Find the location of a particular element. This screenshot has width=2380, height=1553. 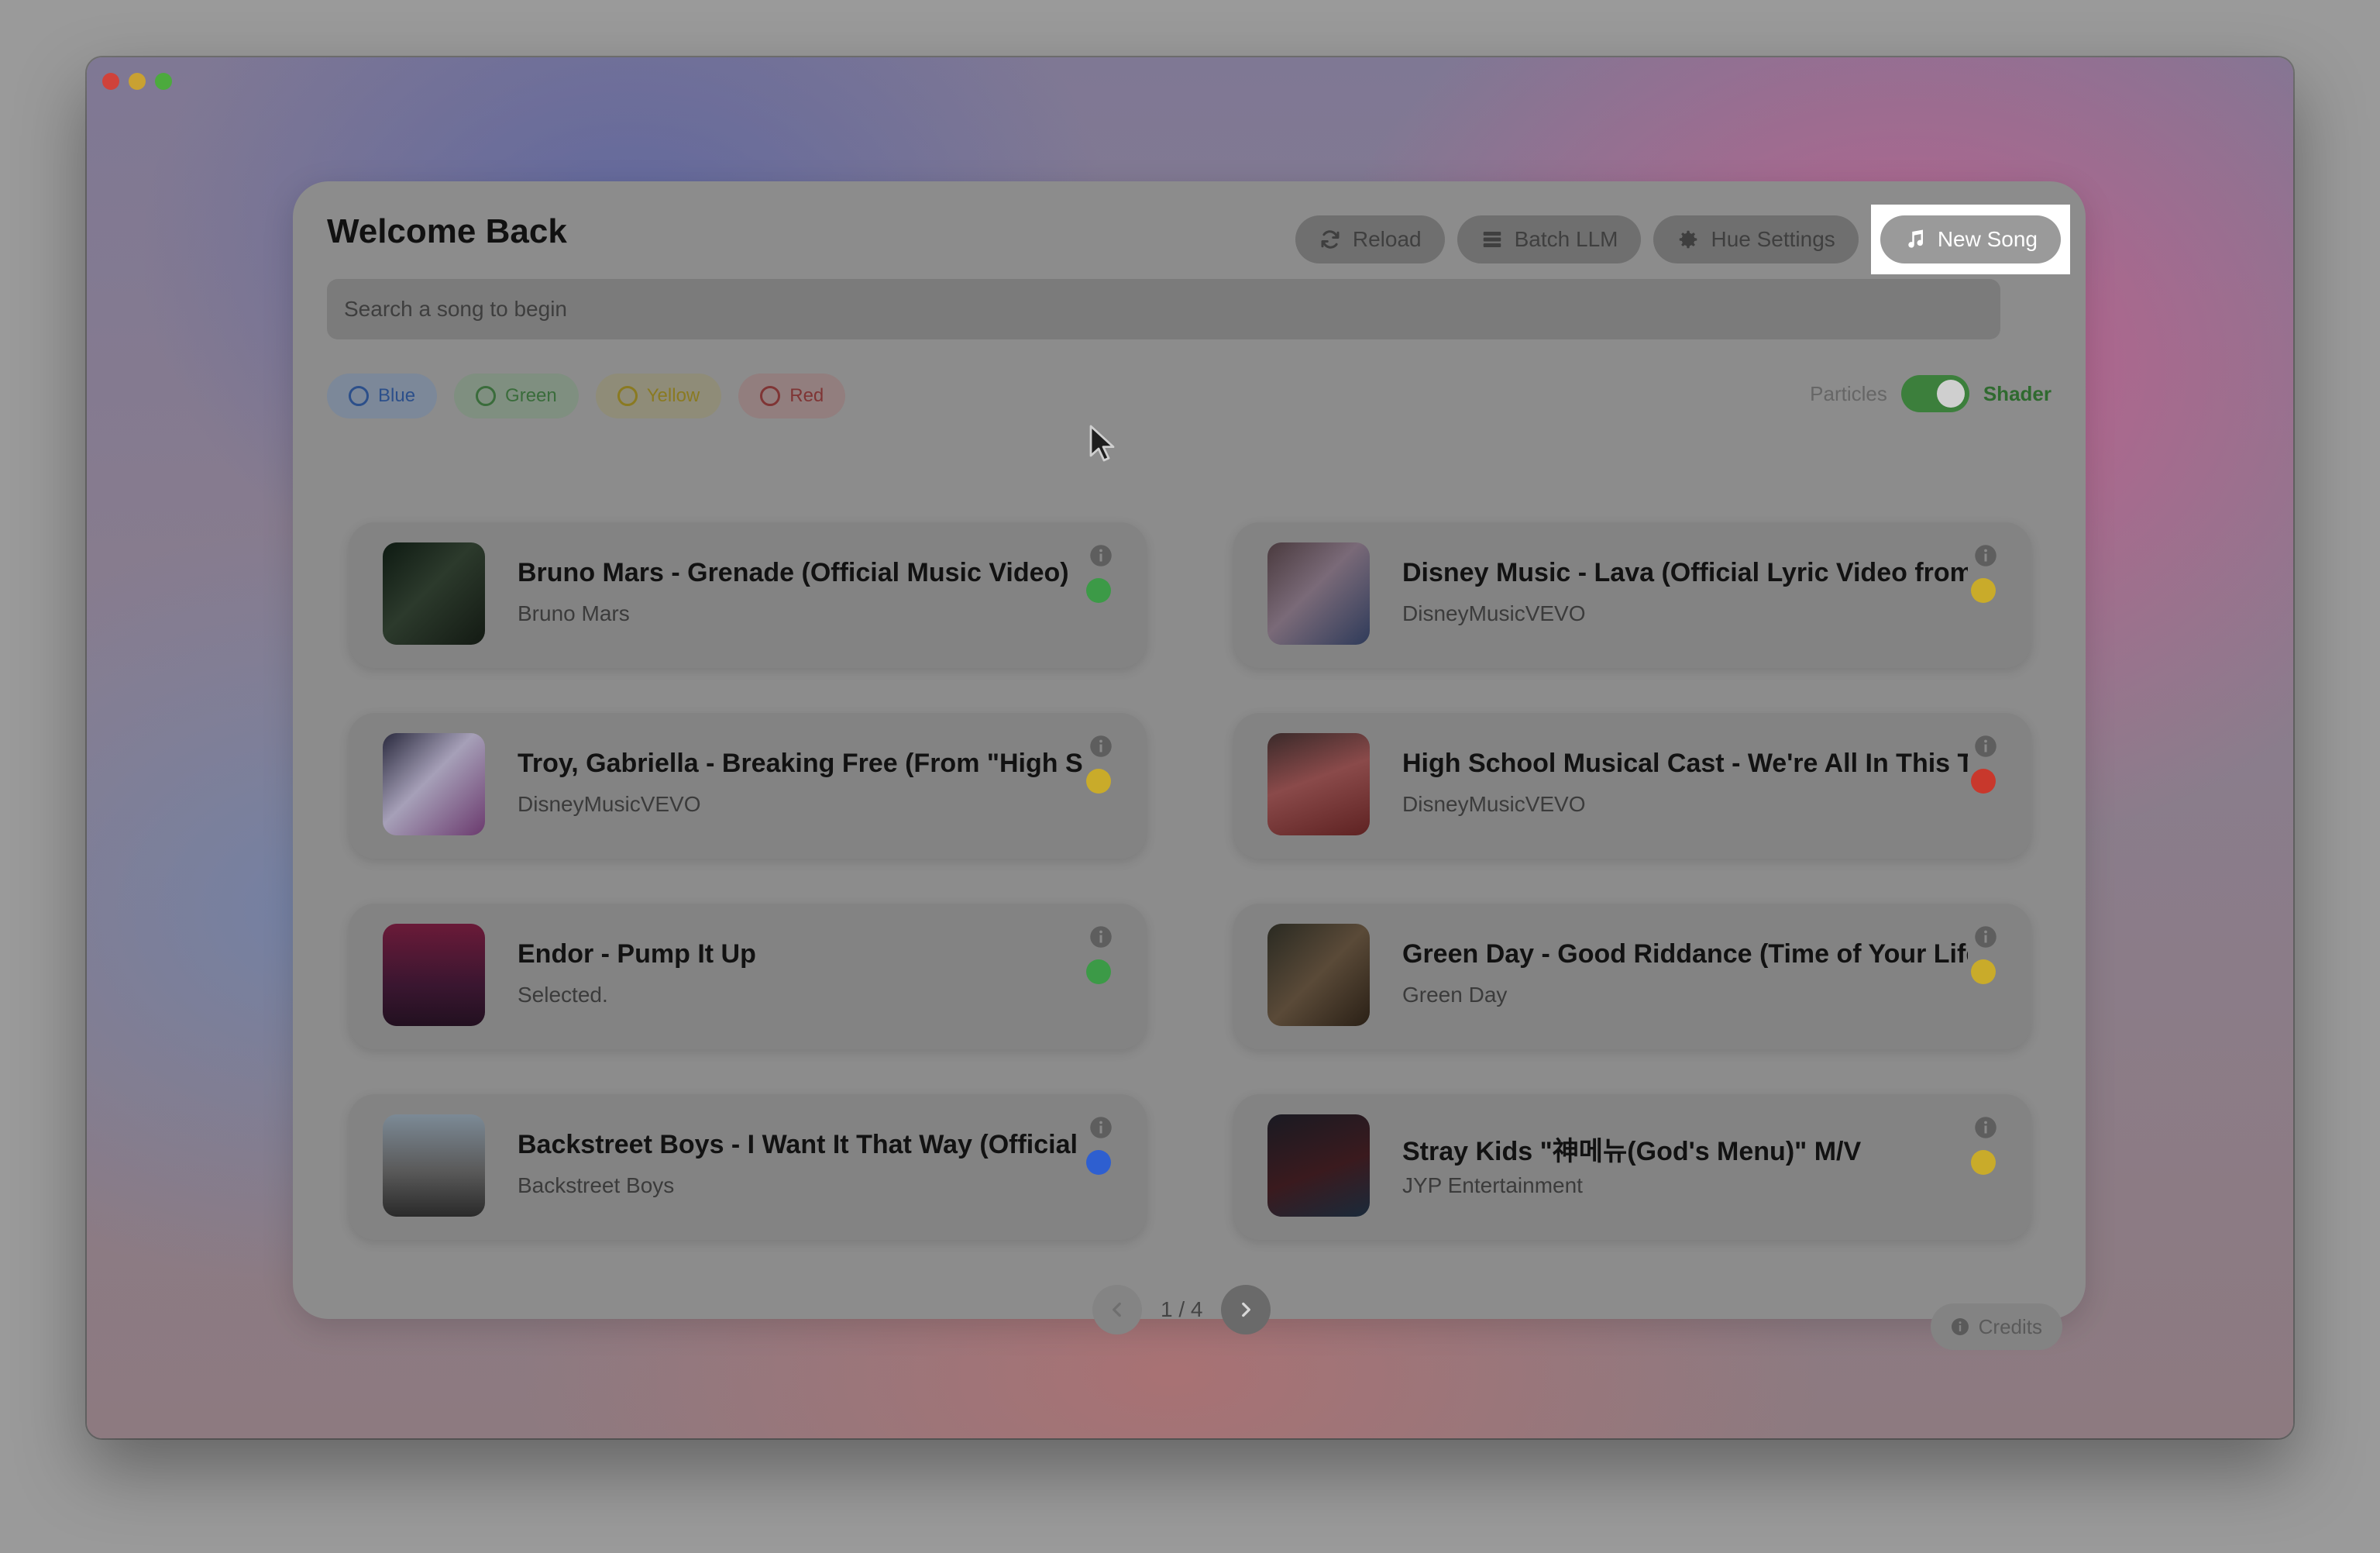

window-controls is located at coordinates (137, 81).